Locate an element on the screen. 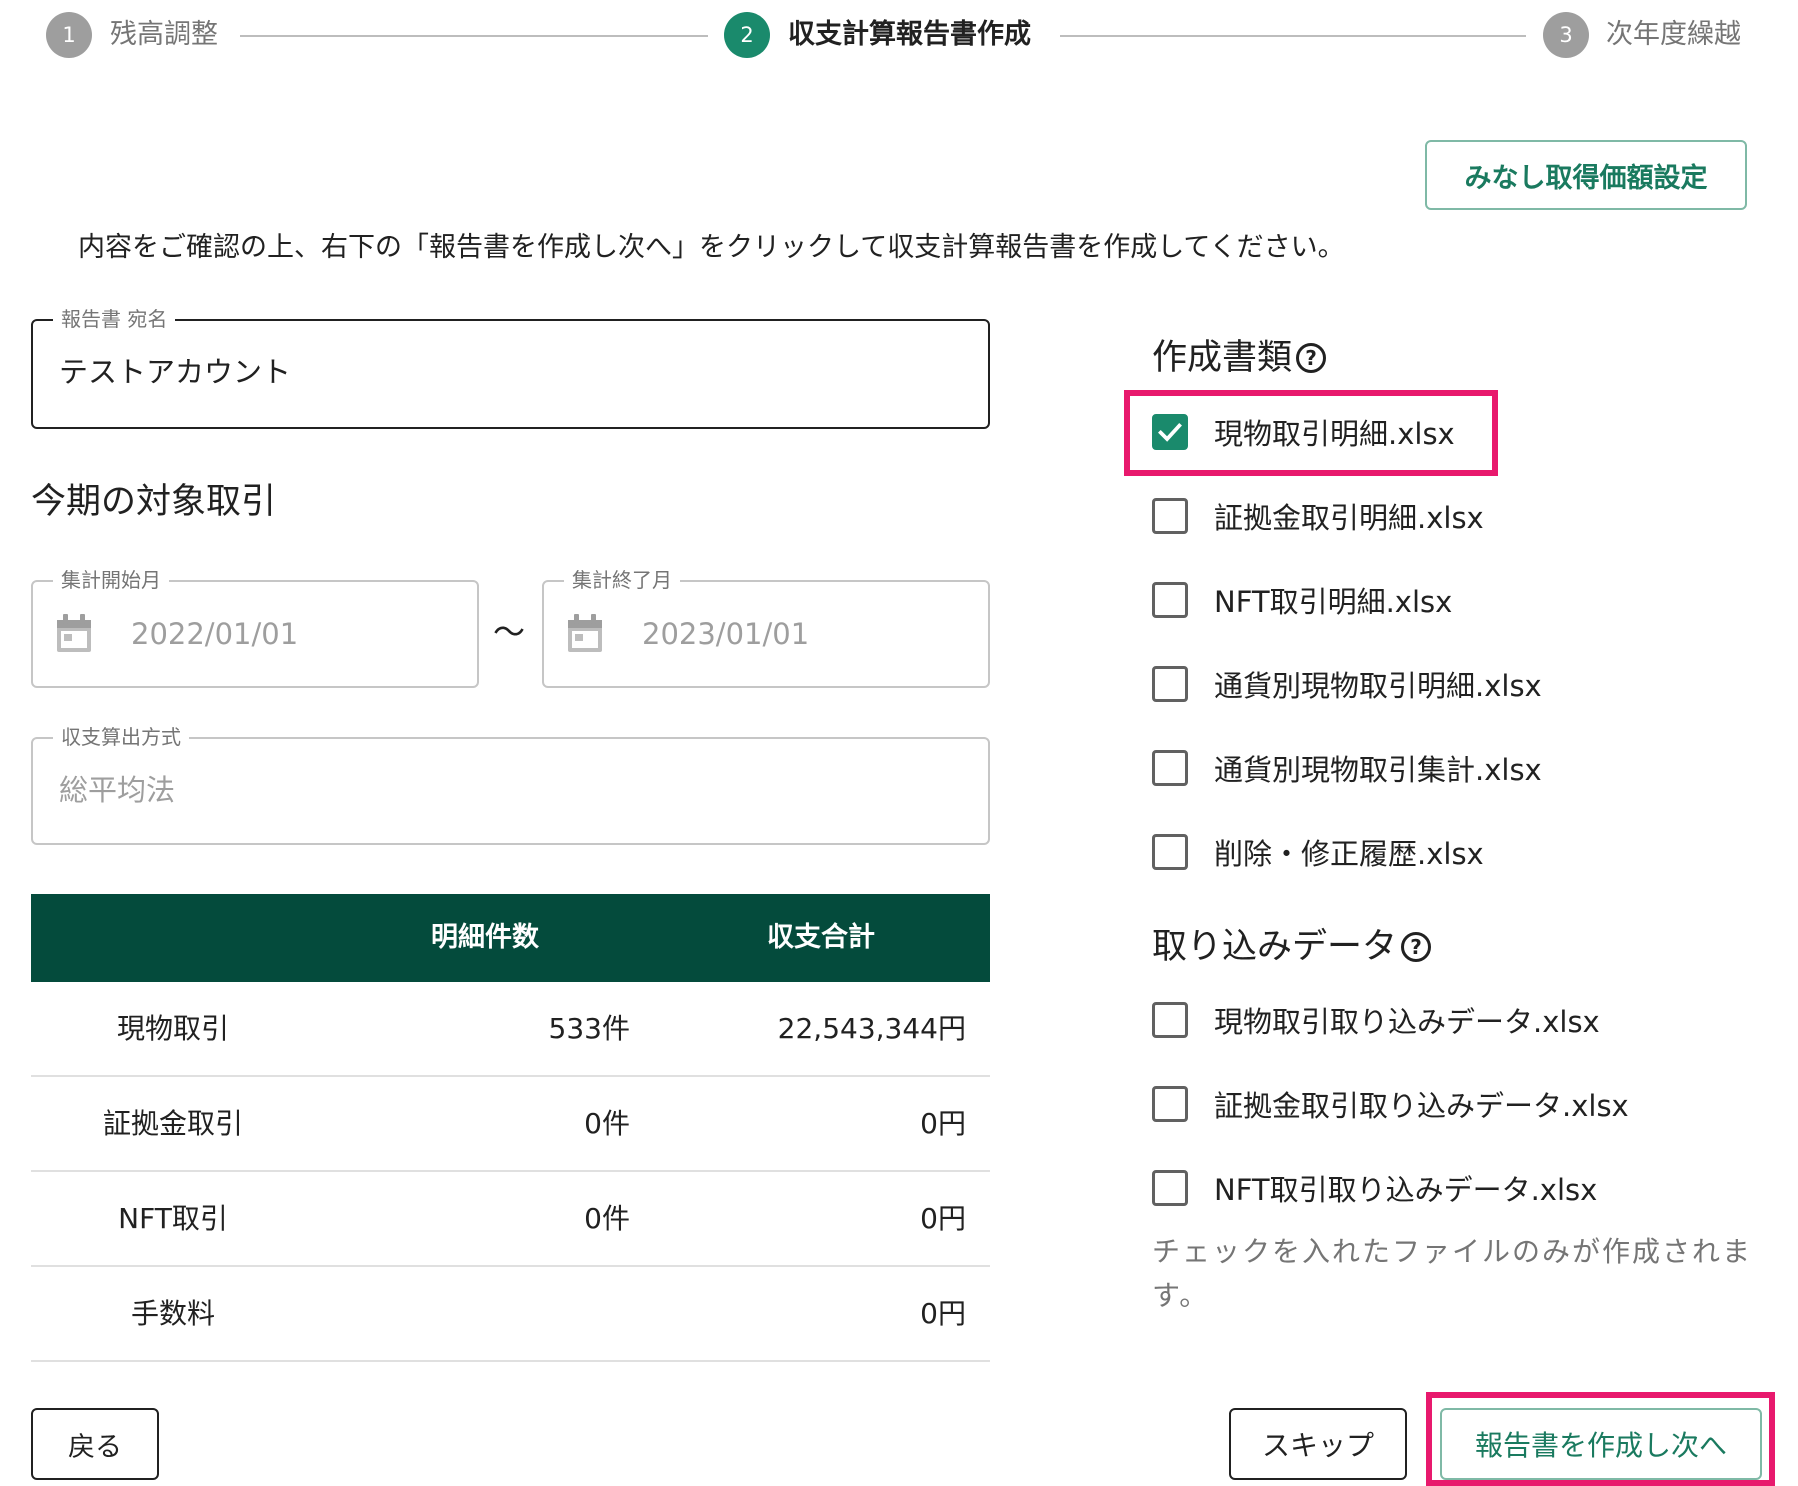 The width and height of the screenshot is (1798, 1486). checkbox-nft-detail: NFT取引明細.xlsx is located at coordinates (1302, 600).